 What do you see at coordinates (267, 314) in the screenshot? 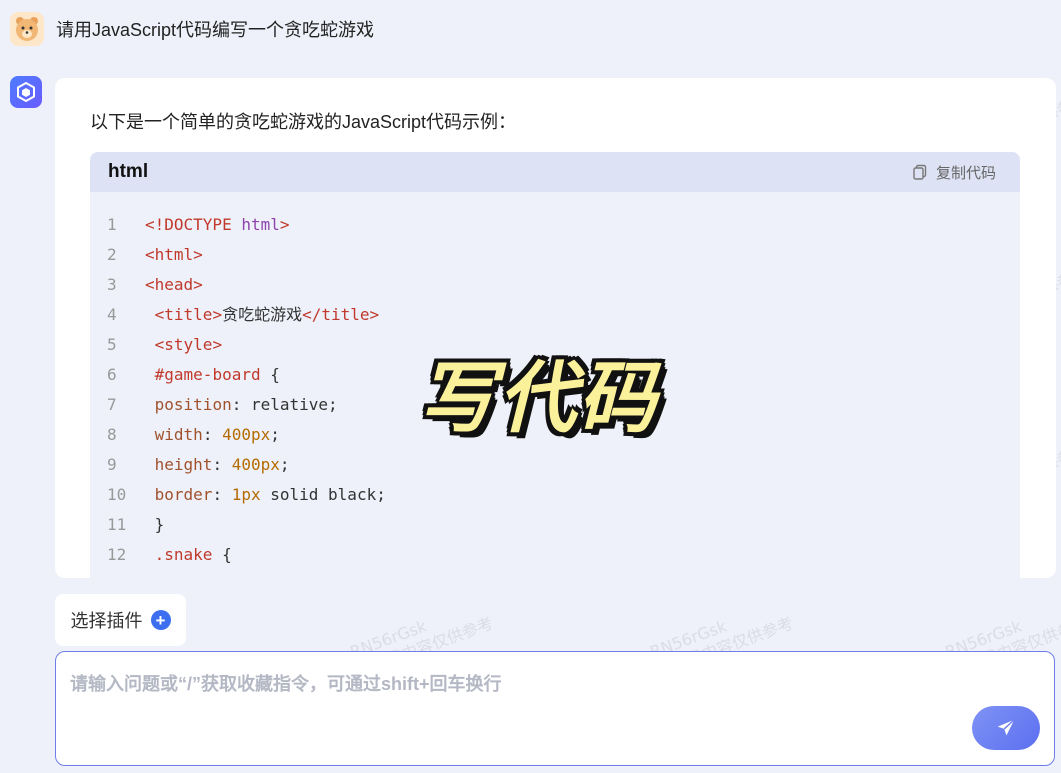
I see `line-code: <title>贪吃蛇游戏</title>` at bounding box center [267, 314].